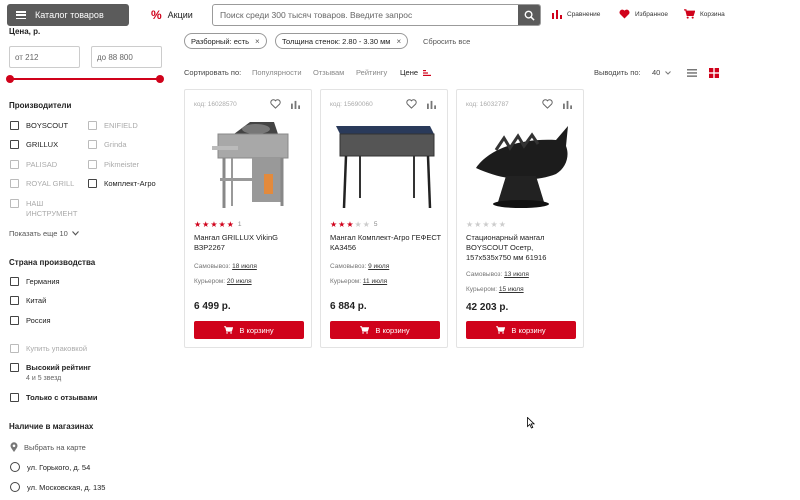  I want to click on store-radio-moskovskaya: ул. Московская, д. 135, so click(57, 487).